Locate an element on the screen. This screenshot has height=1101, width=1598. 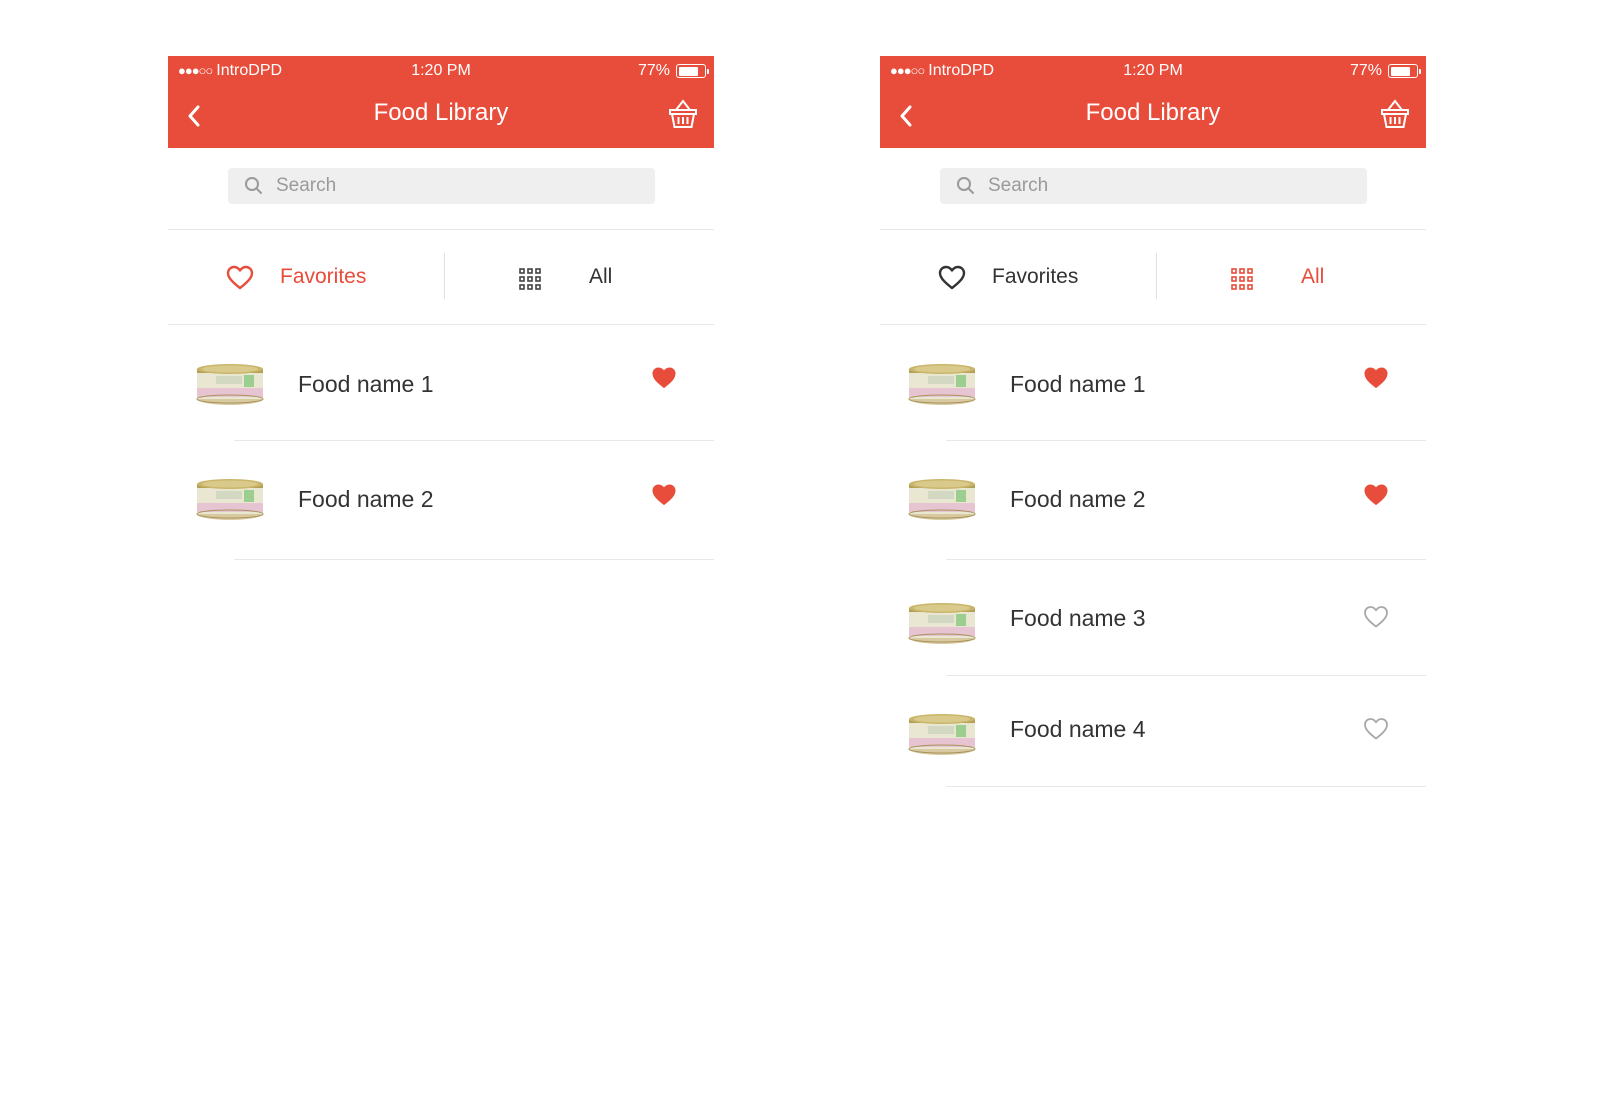
food-name: Food name 4 is located at coordinates (1078, 729).